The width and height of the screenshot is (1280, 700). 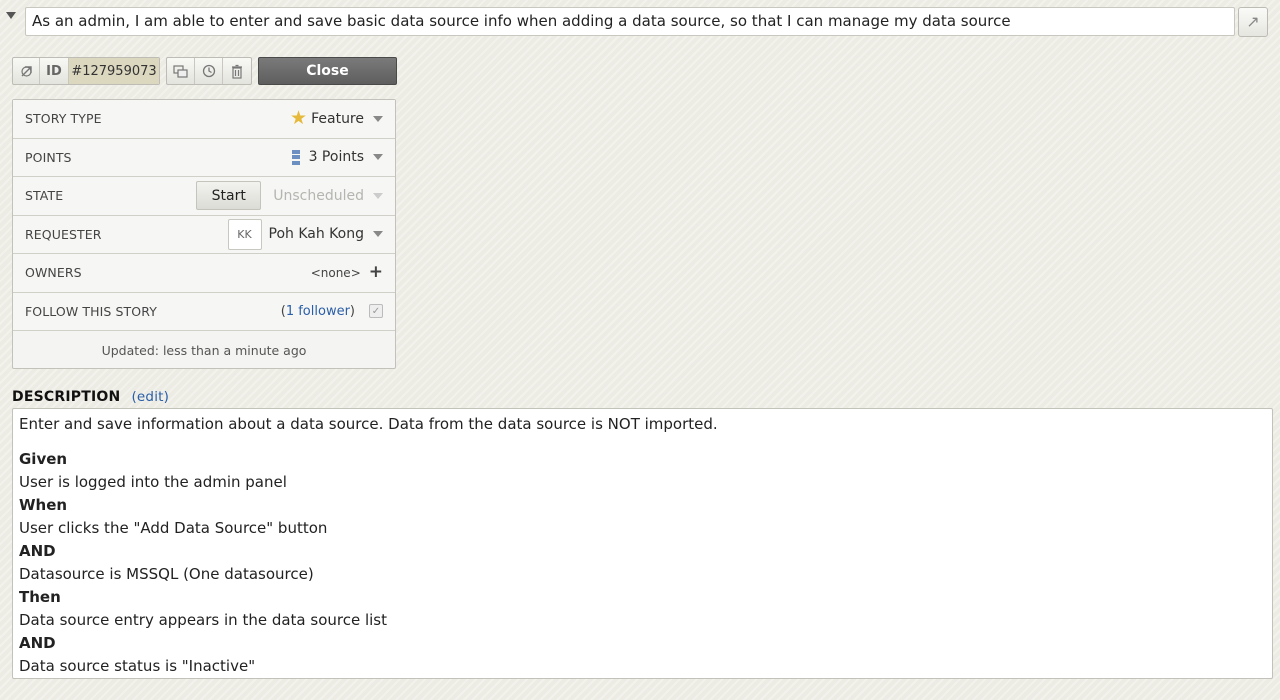 What do you see at coordinates (166, 574) in the screenshot?
I see `description-line: Datasource is MSSQL (One datasource)` at bounding box center [166, 574].